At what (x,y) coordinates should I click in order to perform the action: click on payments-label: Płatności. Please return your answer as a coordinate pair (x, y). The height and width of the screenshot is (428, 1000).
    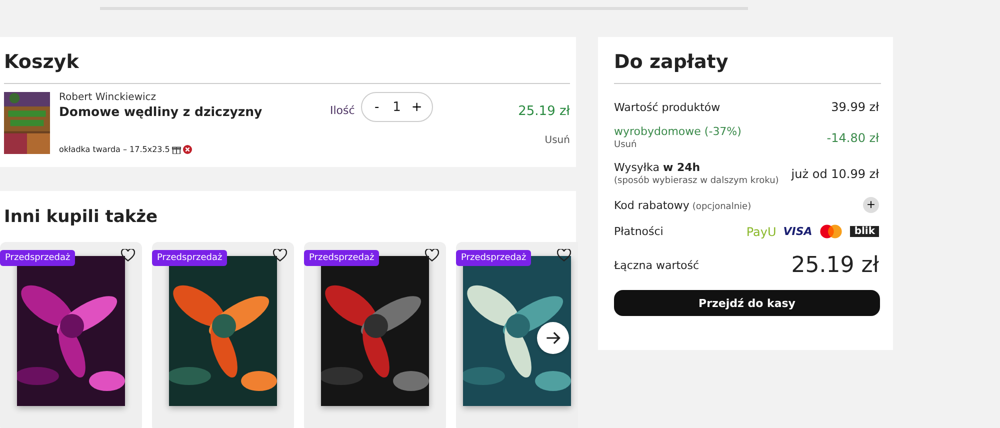
    Looking at the image, I should click on (639, 231).